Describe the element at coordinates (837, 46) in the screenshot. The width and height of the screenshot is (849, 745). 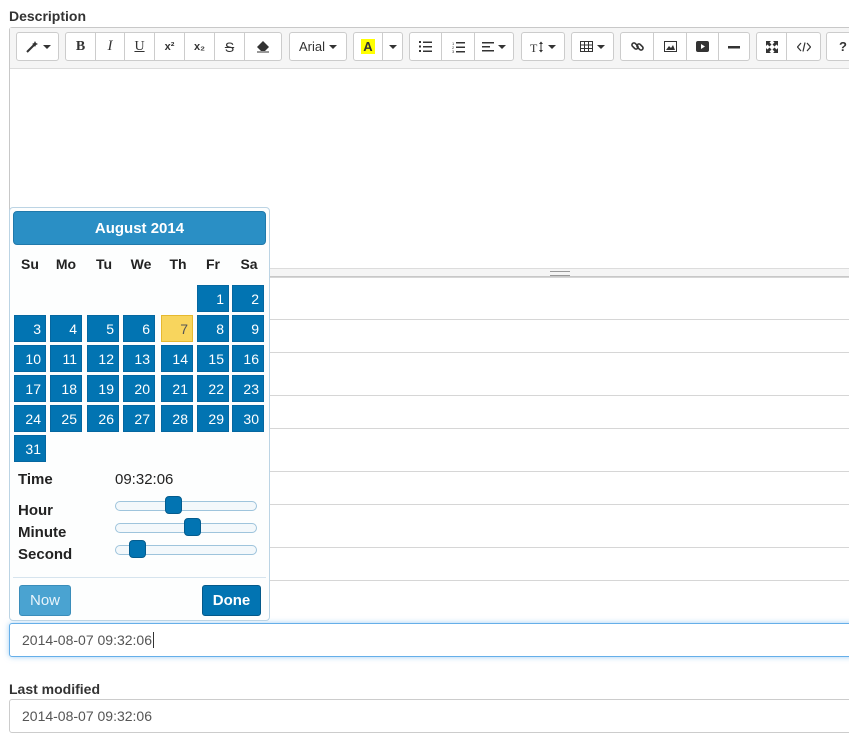
I see `help-button: ?` at that location.